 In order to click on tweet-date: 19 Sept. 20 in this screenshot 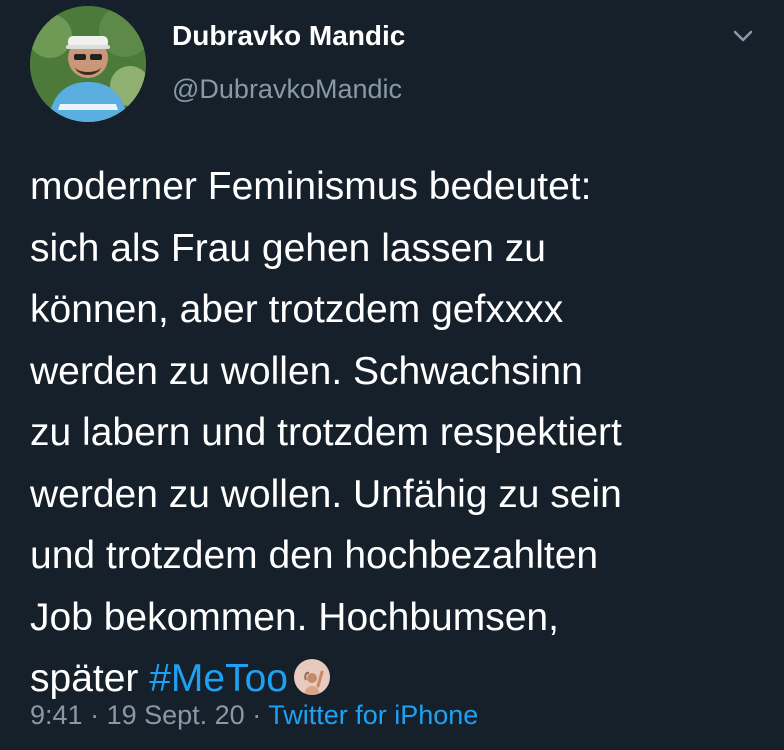, I will do `click(176, 715)`.